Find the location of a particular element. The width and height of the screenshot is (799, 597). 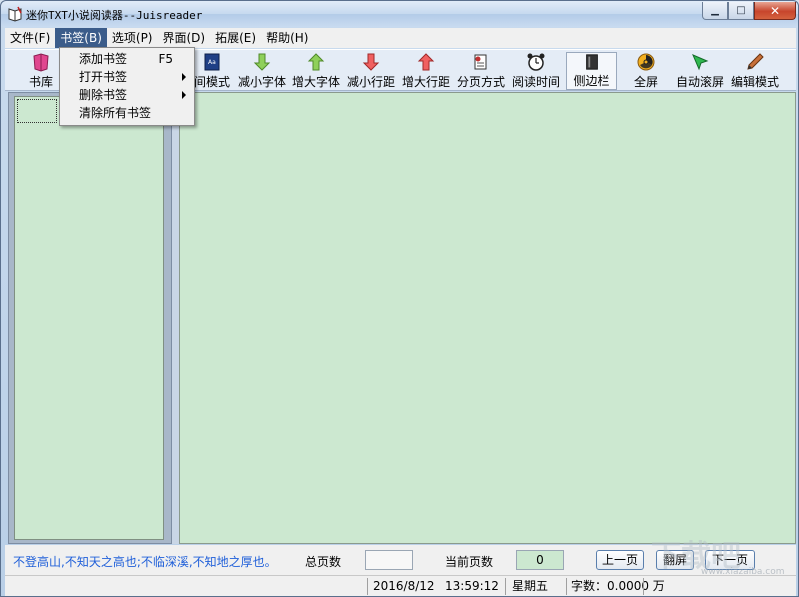

maximize-button: □ is located at coordinates (741, 11).